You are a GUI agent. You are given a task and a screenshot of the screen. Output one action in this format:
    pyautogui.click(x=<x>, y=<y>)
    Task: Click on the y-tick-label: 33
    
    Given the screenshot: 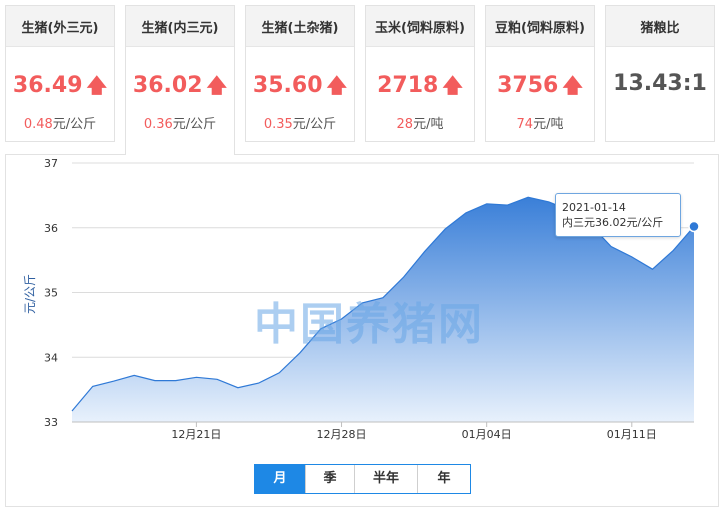 What is the action you would take?
    pyautogui.click(x=51, y=422)
    